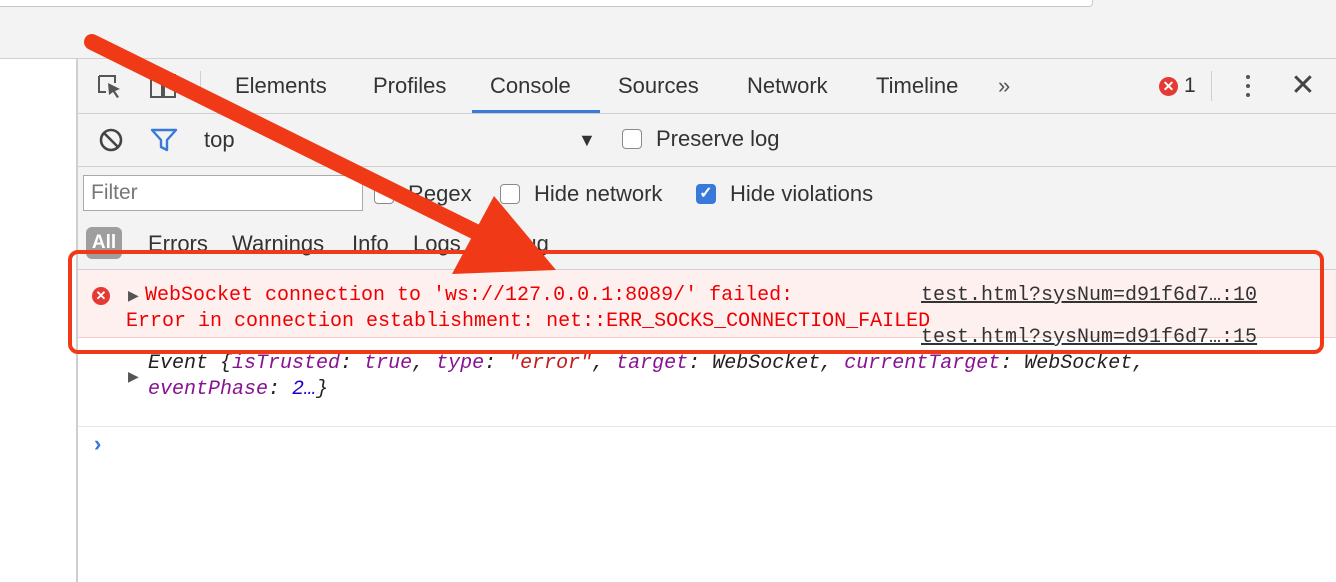 Image resolution: width=1336 pixels, height=582 pixels. What do you see at coordinates (530, 86) in the screenshot?
I see `tab-console: Console` at bounding box center [530, 86].